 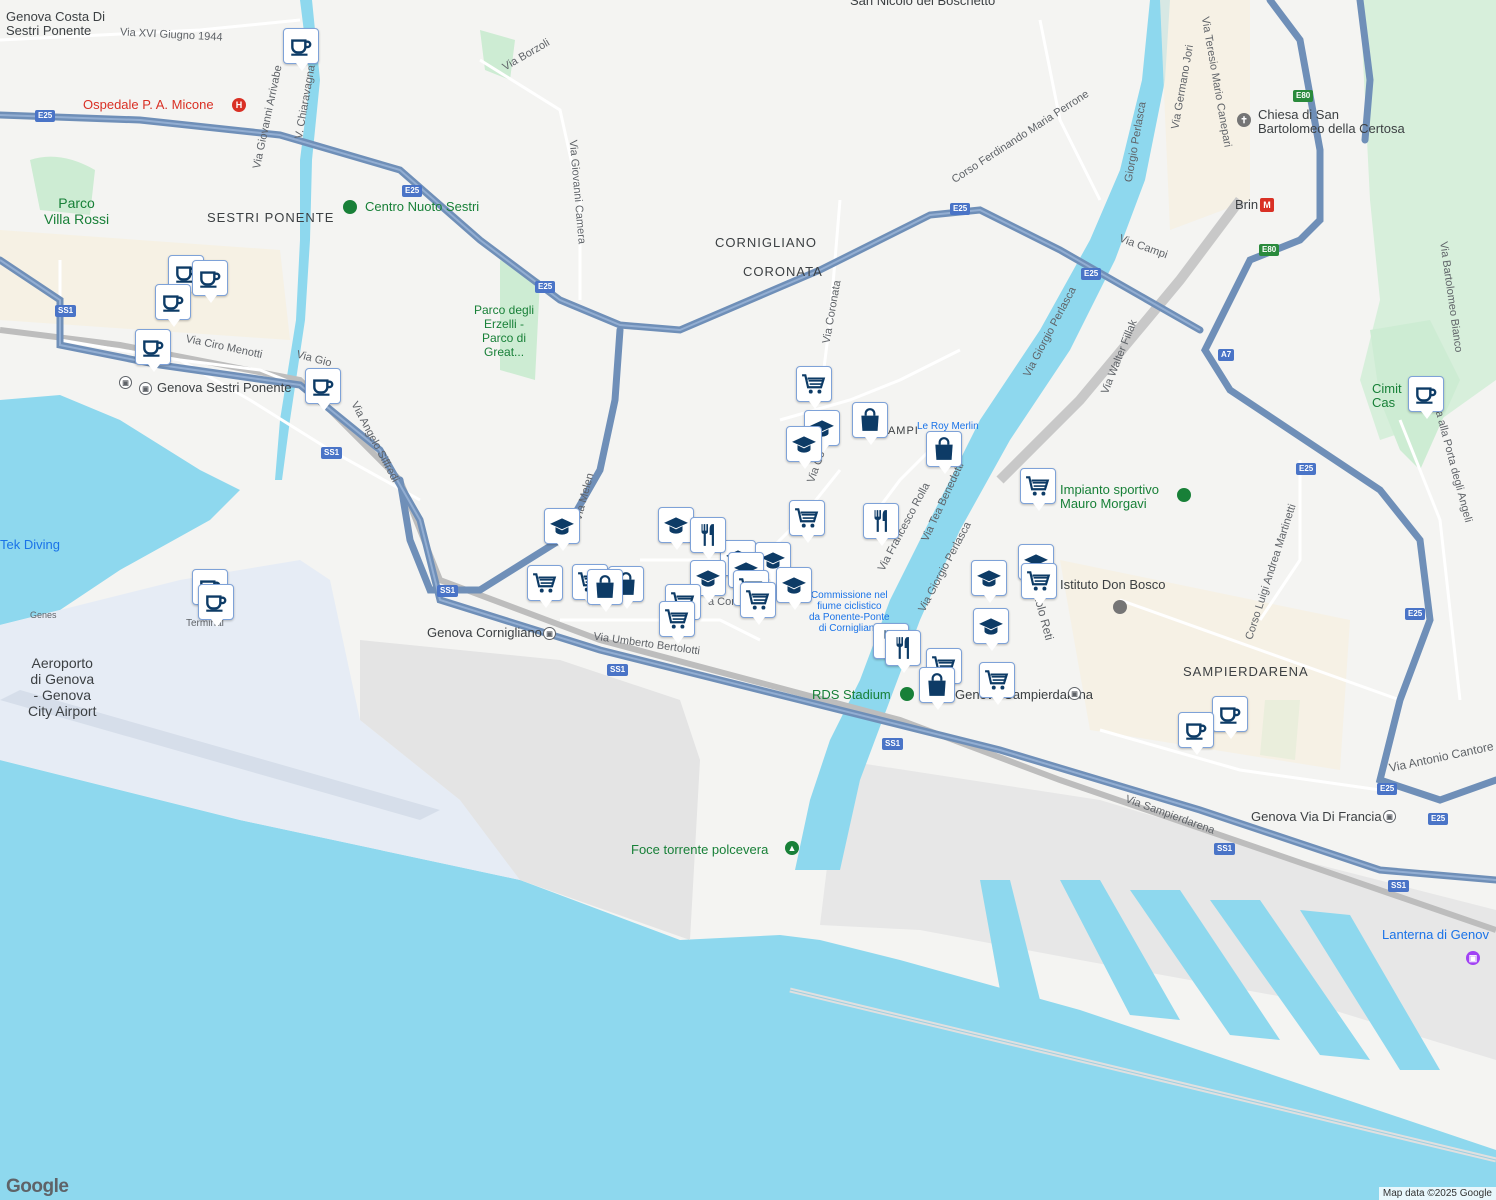 What do you see at coordinates (1473, 958) in the screenshot?
I see `museum-icon: ▣` at bounding box center [1473, 958].